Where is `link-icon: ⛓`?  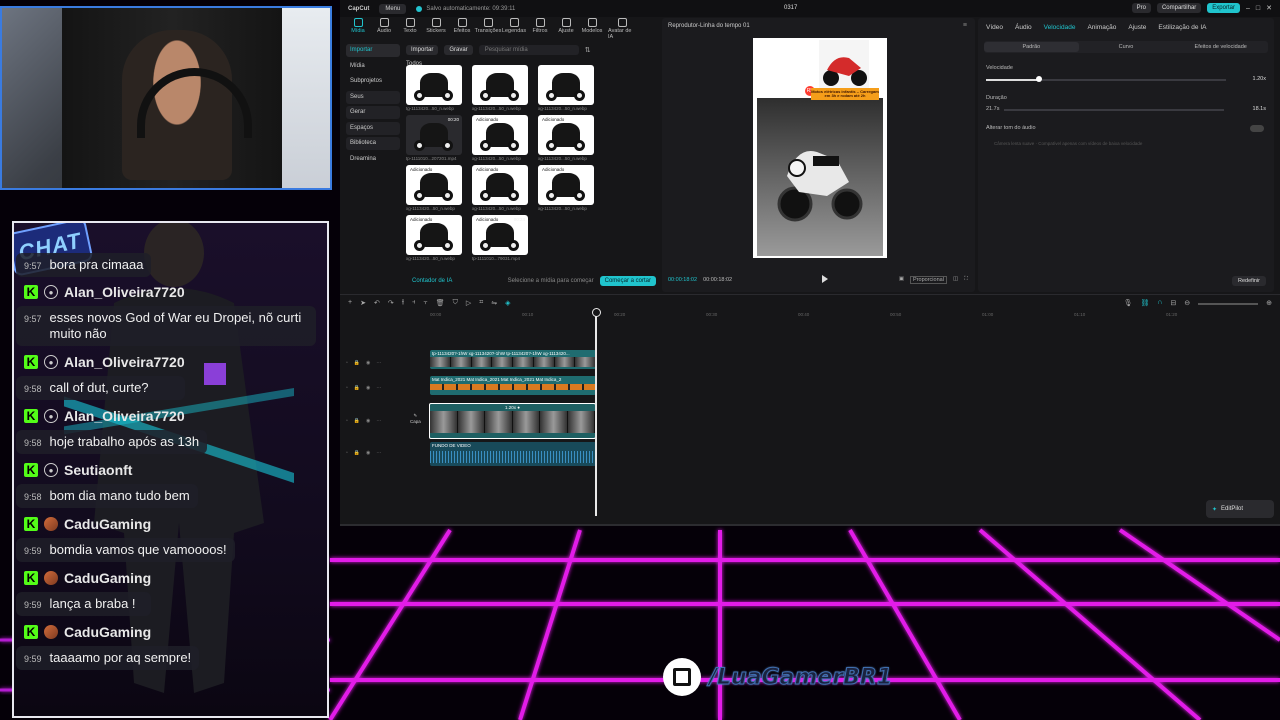
link-icon: ⛓ is located at coordinates (1144, 303).